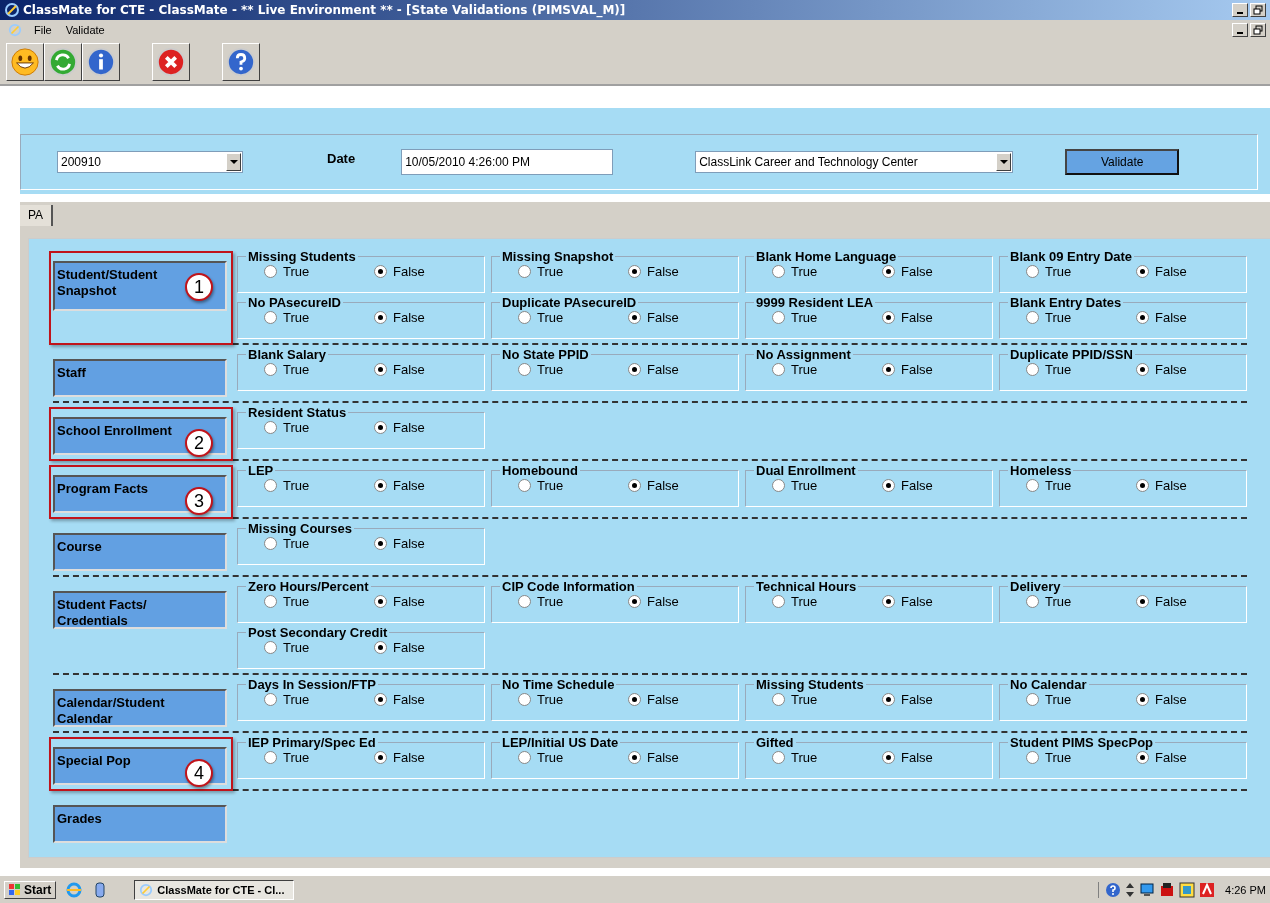 The height and width of the screenshot is (903, 1270). I want to click on menu-item: Validate, so click(85, 30).